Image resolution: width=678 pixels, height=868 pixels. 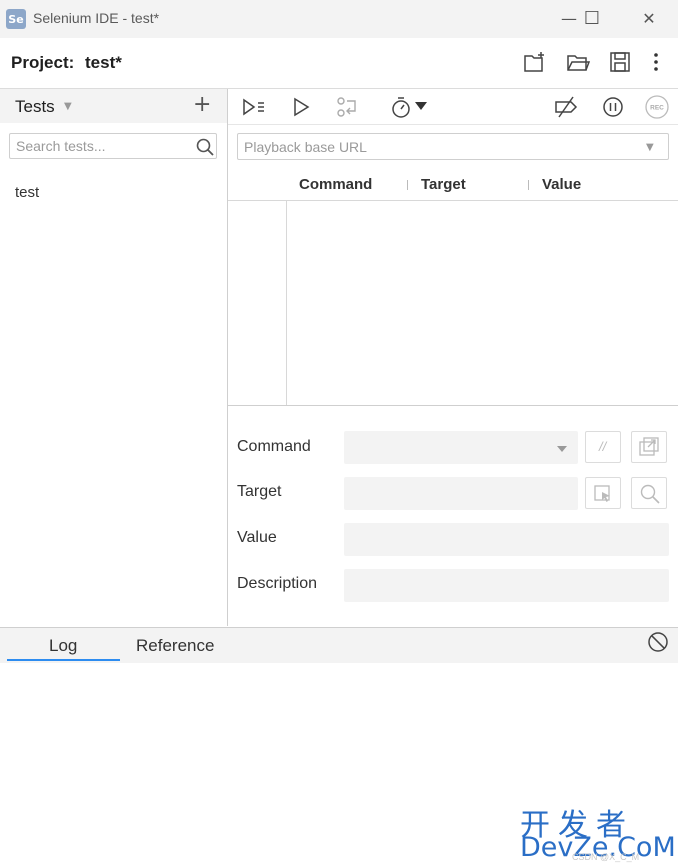 I want to click on record-icon: REC, so click(x=657, y=107).